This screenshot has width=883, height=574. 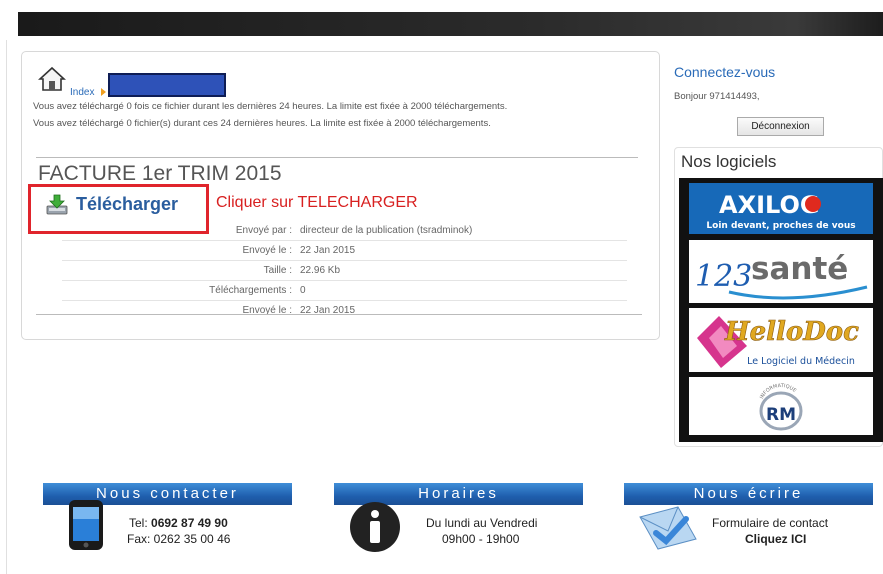 I want to click on meta-value: 0, so click(x=303, y=290).